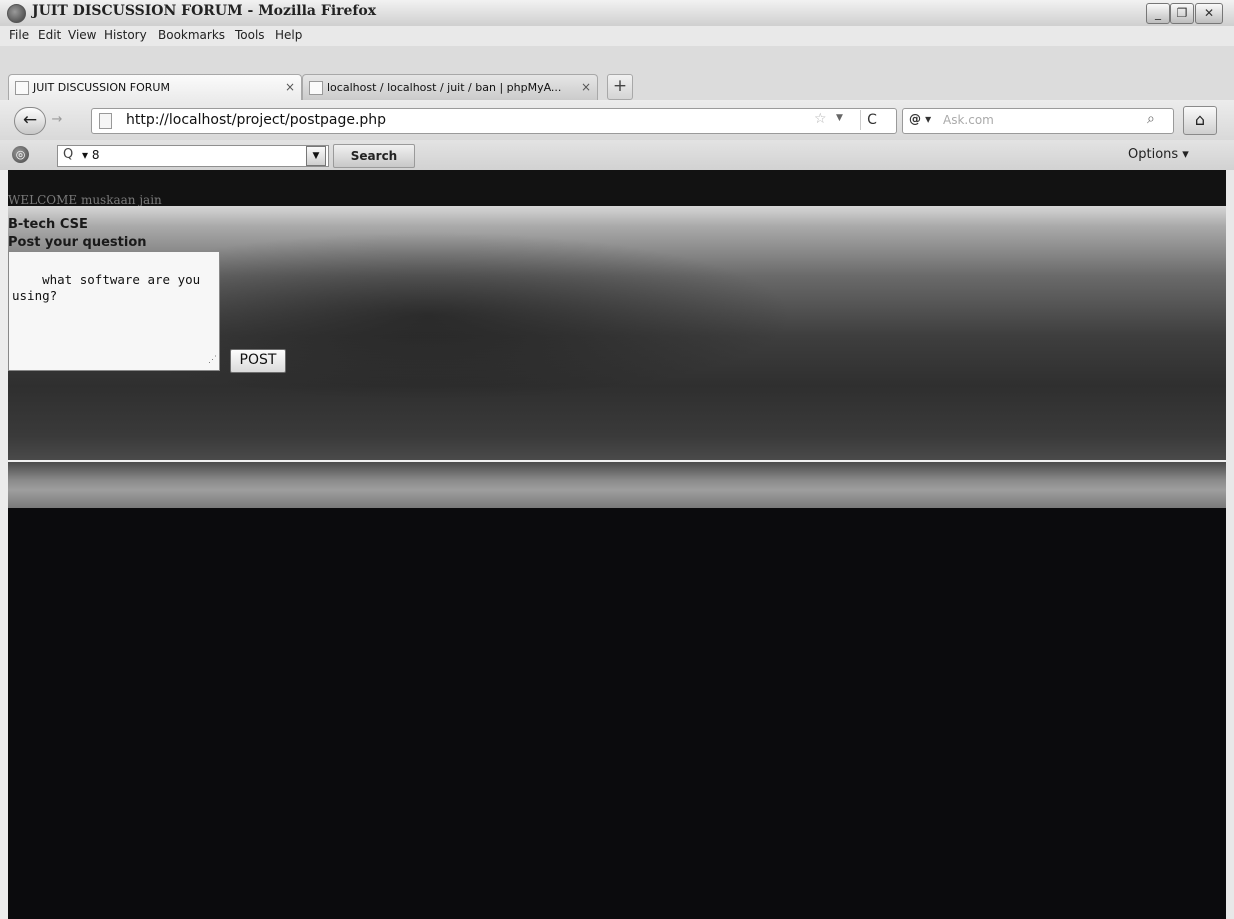  Describe the element at coordinates (839, 118) in the screenshot. I see `url-history-dropdown-icon: ▼` at that location.